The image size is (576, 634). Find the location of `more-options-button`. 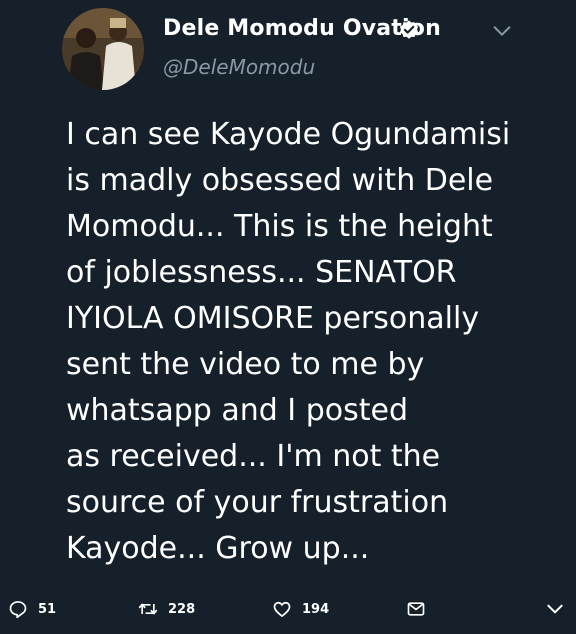

more-options-button is located at coordinates (555, 609).